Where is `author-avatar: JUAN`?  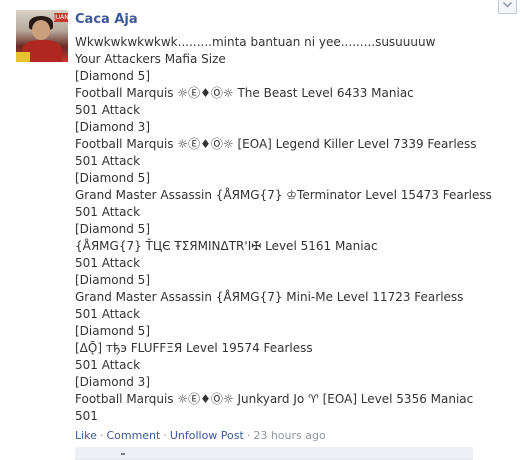
author-avatar: JUAN is located at coordinates (42, 36).